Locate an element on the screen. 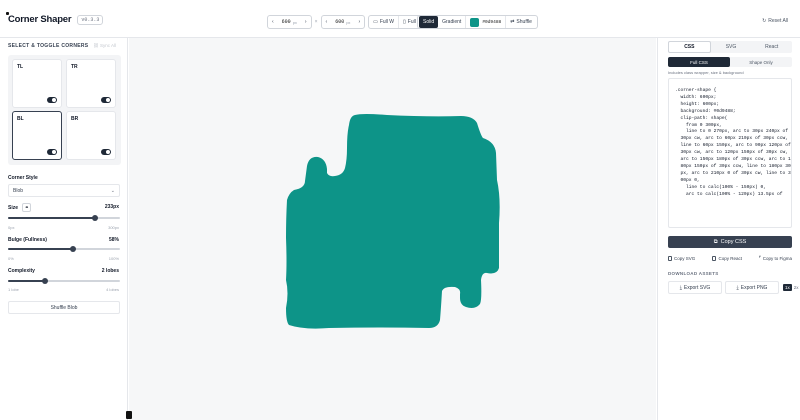 The width and height of the screenshot is (800, 420). css-mode-tabs: Full CSS Shape Only is located at coordinates (730, 62).